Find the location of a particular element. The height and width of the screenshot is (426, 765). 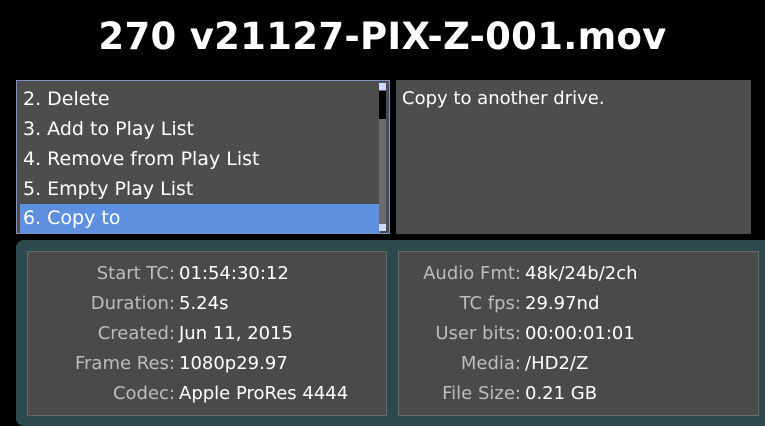

info-label: Audio Fmt: is located at coordinates (472, 273).